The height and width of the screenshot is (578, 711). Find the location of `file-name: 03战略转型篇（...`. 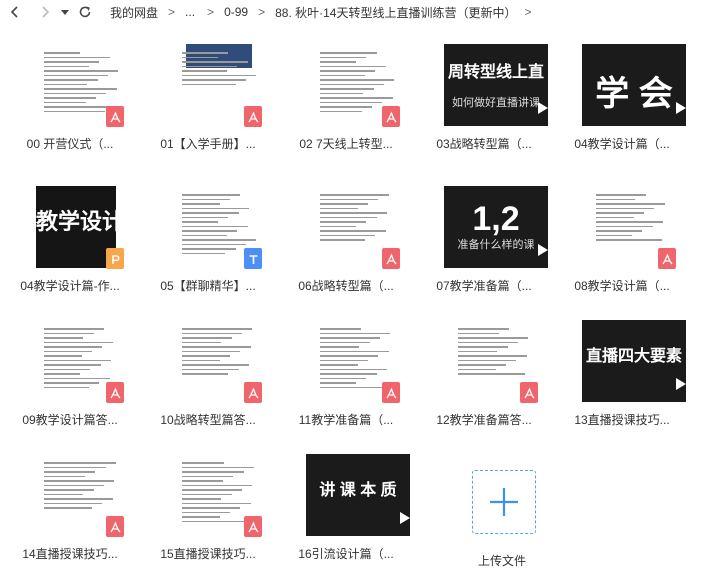

file-name: 03战略转型篇（... is located at coordinates (484, 144).